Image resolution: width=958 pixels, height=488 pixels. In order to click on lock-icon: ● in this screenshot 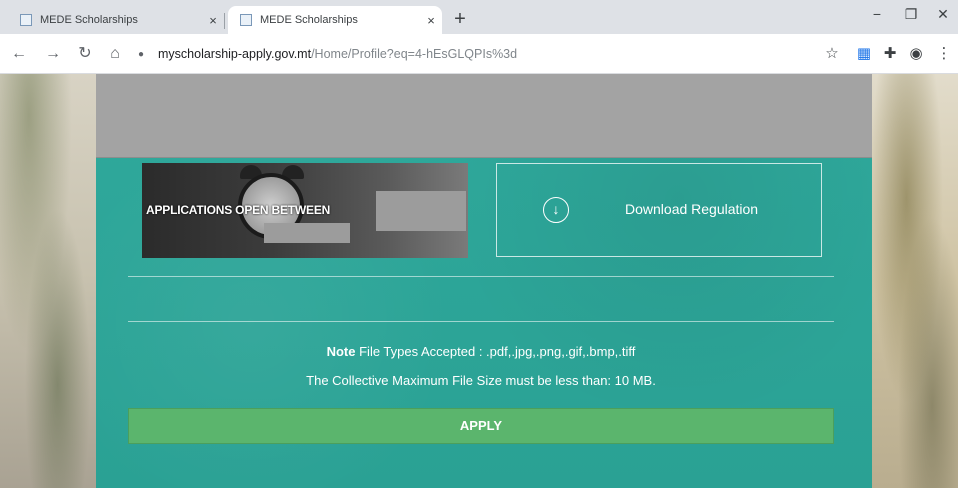, I will do `click(141, 54)`.